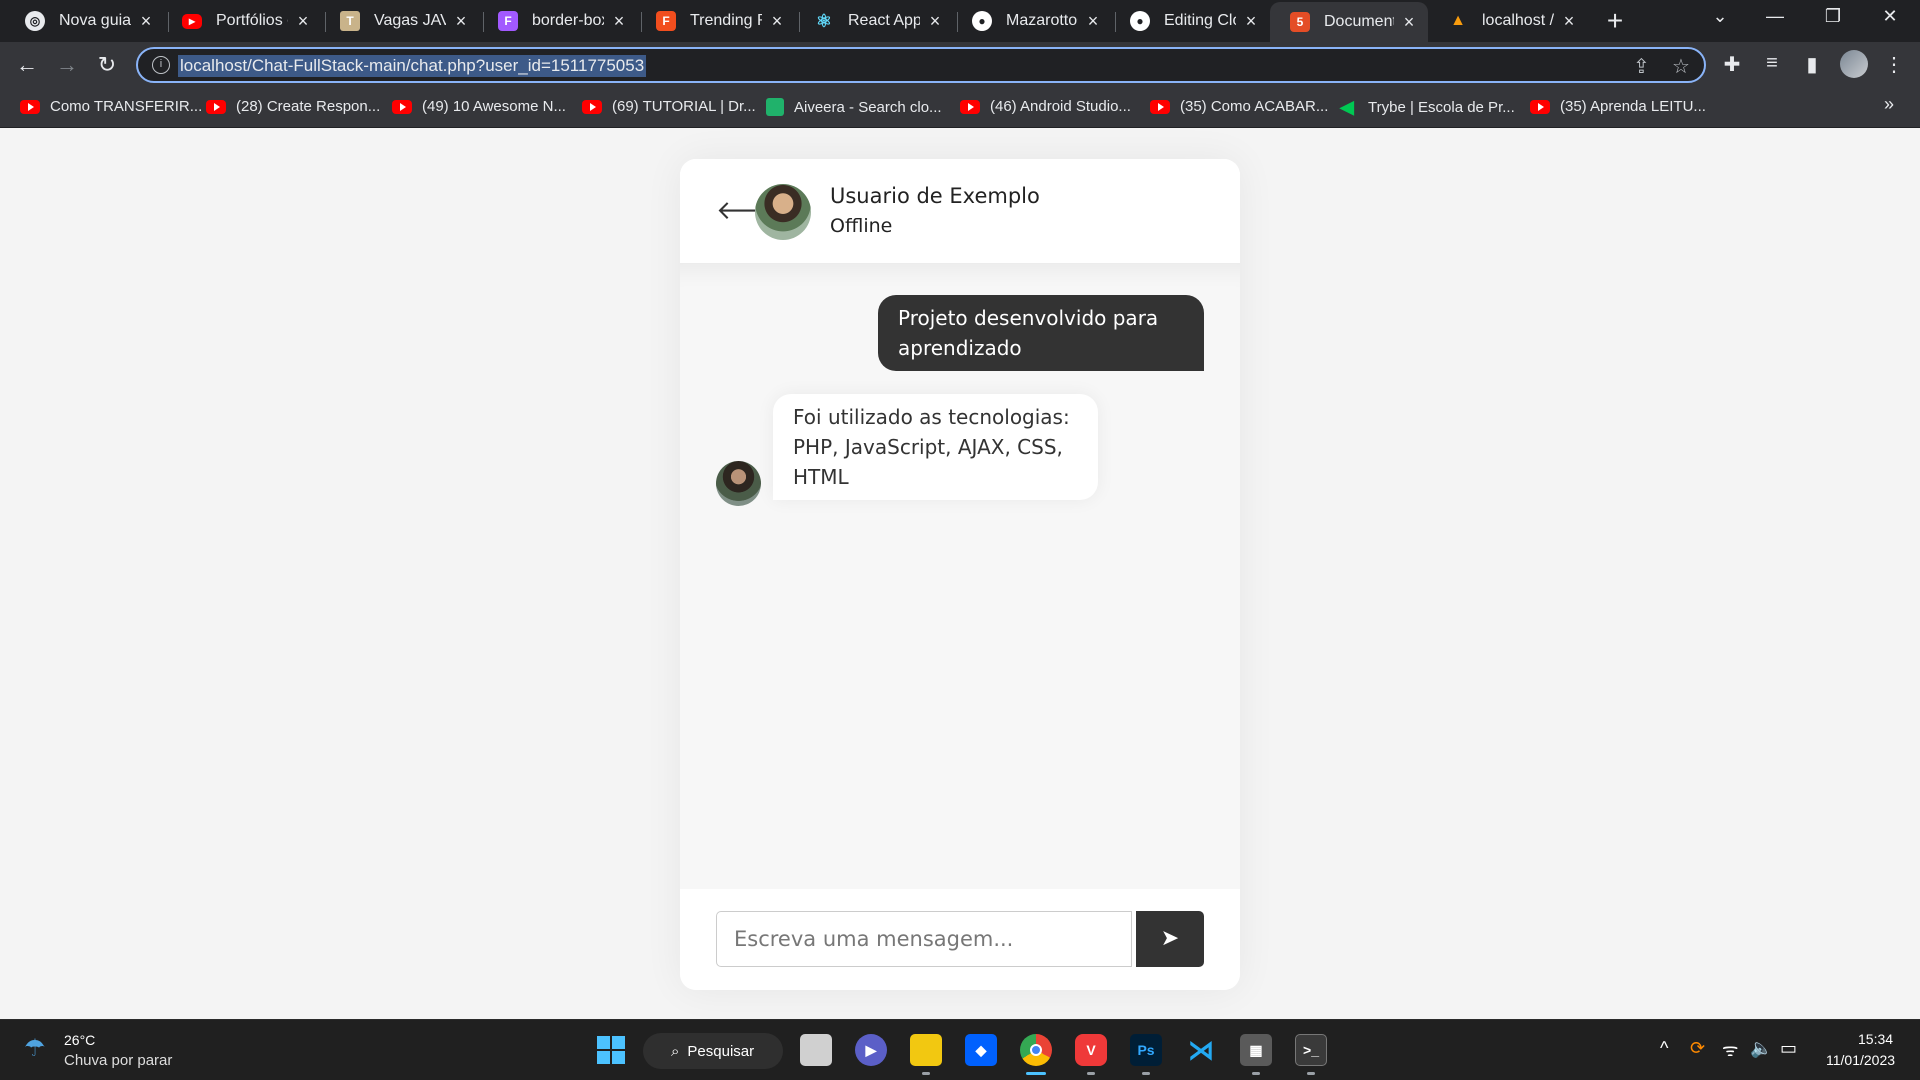  What do you see at coordinates (1615, 21) in the screenshot?
I see `new-tab-button: +` at bounding box center [1615, 21].